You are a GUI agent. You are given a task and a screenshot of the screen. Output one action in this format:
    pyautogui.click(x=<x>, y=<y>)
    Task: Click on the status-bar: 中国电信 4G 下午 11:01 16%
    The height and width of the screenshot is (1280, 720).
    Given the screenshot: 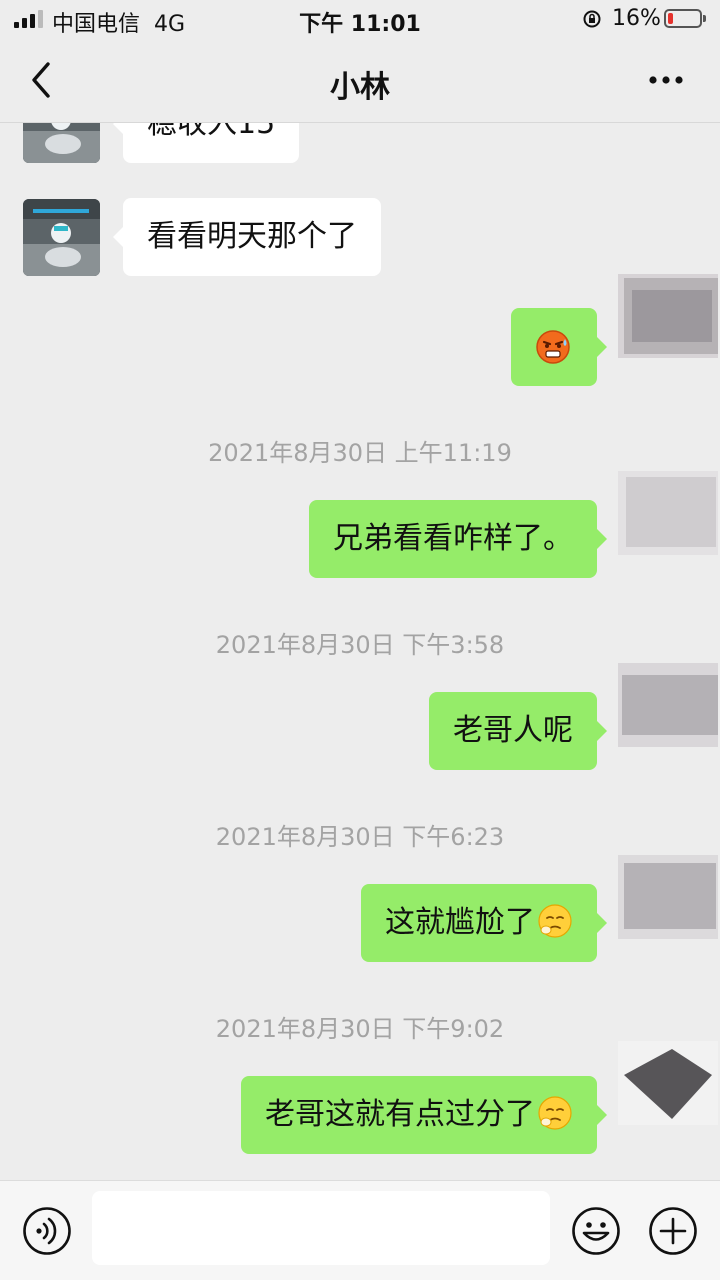 What is the action you would take?
    pyautogui.click(x=360, y=20)
    